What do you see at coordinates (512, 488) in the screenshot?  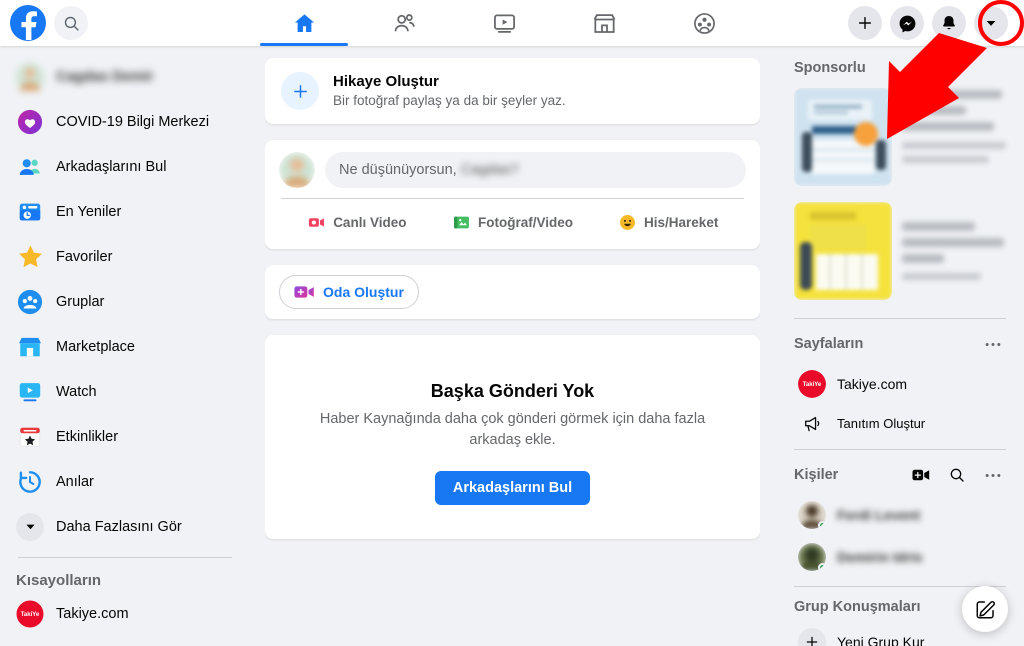 I see `find-friends-button: Arkadaşlarını Bul` at bounding box center [512, 488].